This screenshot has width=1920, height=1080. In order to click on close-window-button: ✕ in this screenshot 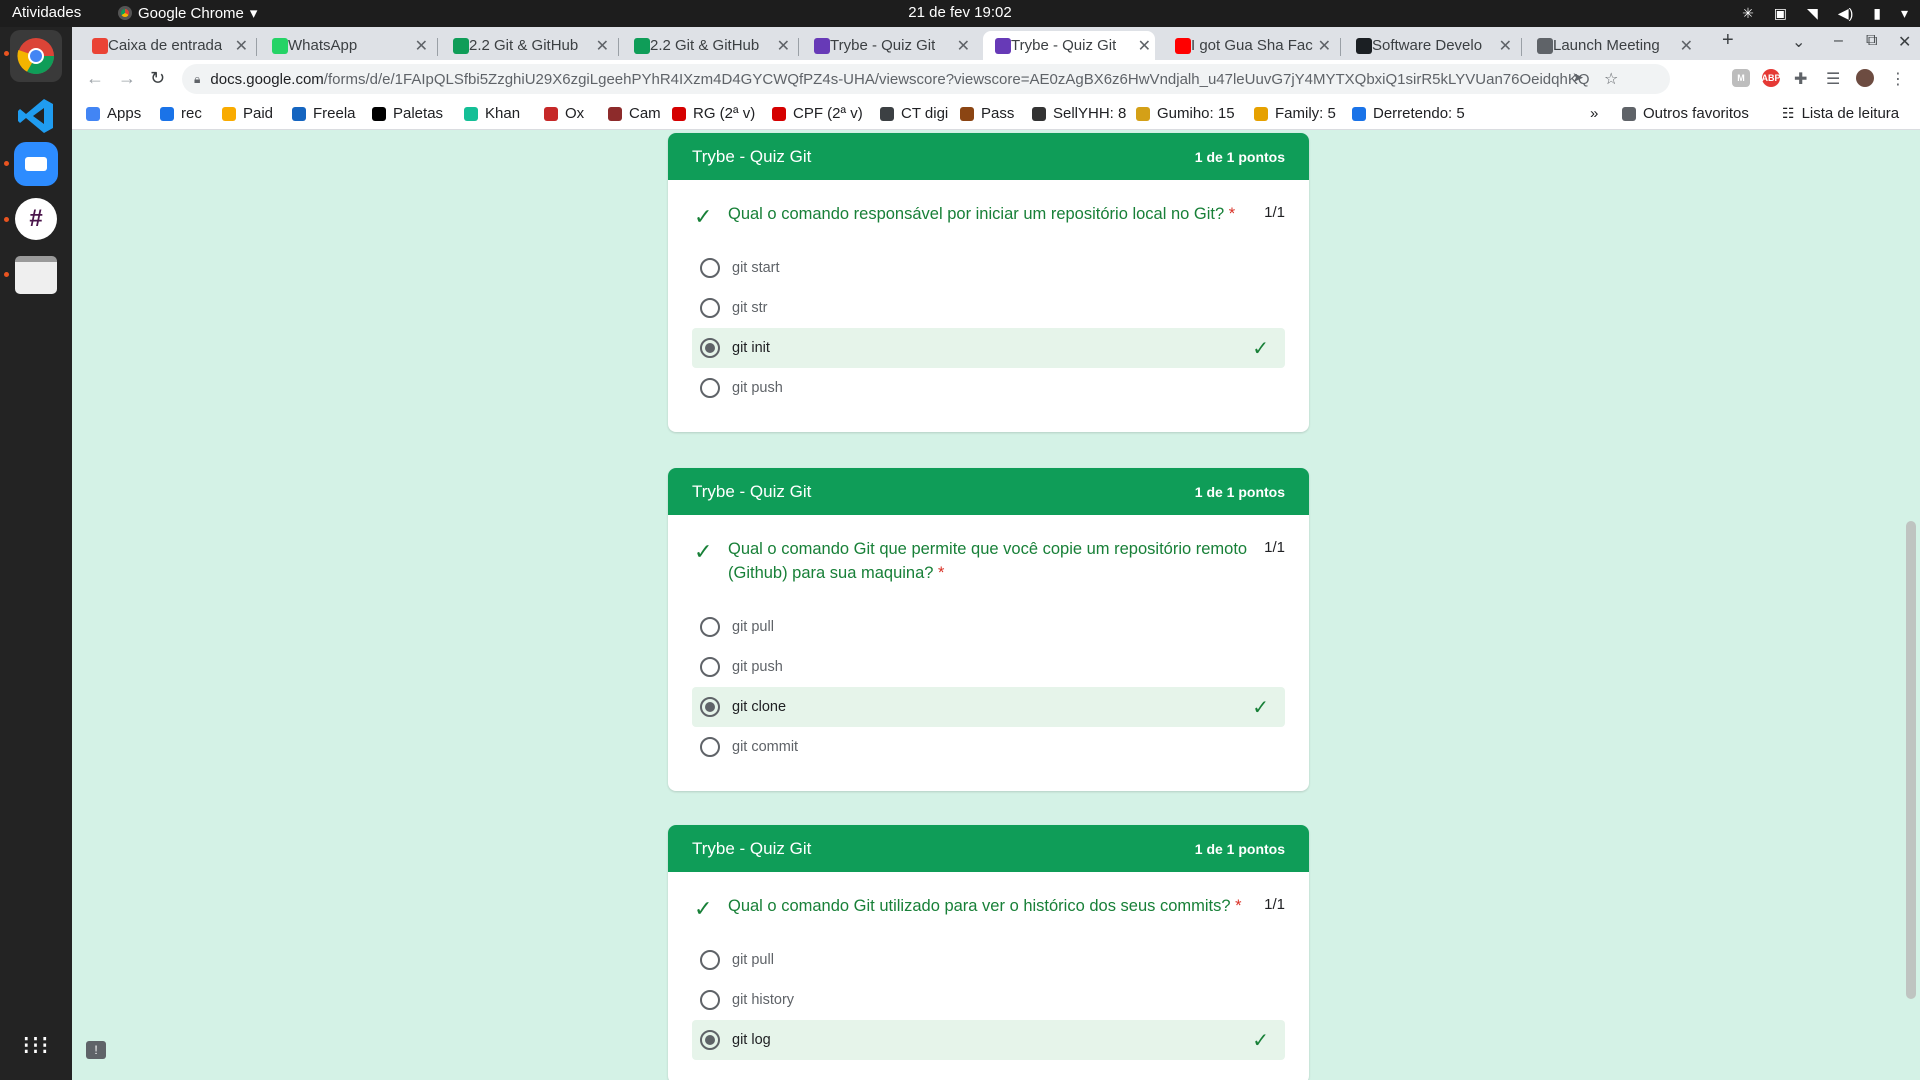, I will do `click(1904, 42)`.